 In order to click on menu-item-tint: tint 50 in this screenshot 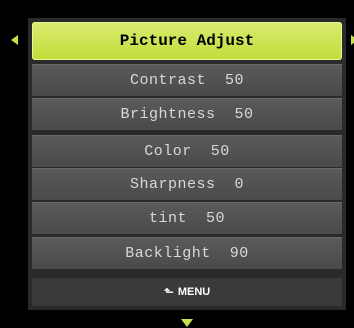, I will do `click(187, 218)`.